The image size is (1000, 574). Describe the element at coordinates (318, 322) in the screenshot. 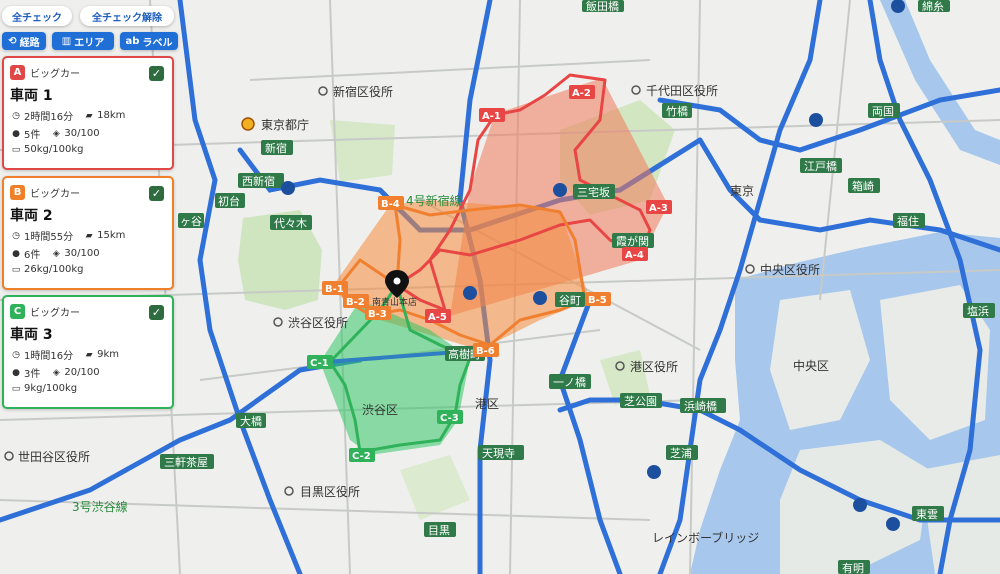

I see `label-shibuya-ward: 渋谷区役所` at that location.